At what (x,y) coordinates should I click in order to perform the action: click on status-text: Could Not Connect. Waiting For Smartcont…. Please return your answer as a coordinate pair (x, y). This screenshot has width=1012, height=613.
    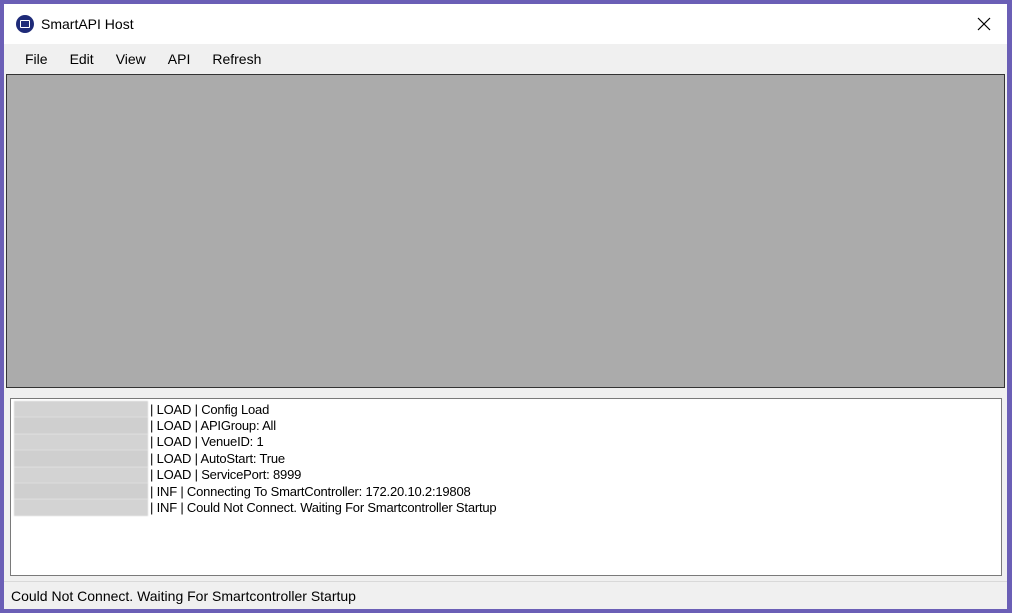
    Looking at the image, I should click on (183, 596).